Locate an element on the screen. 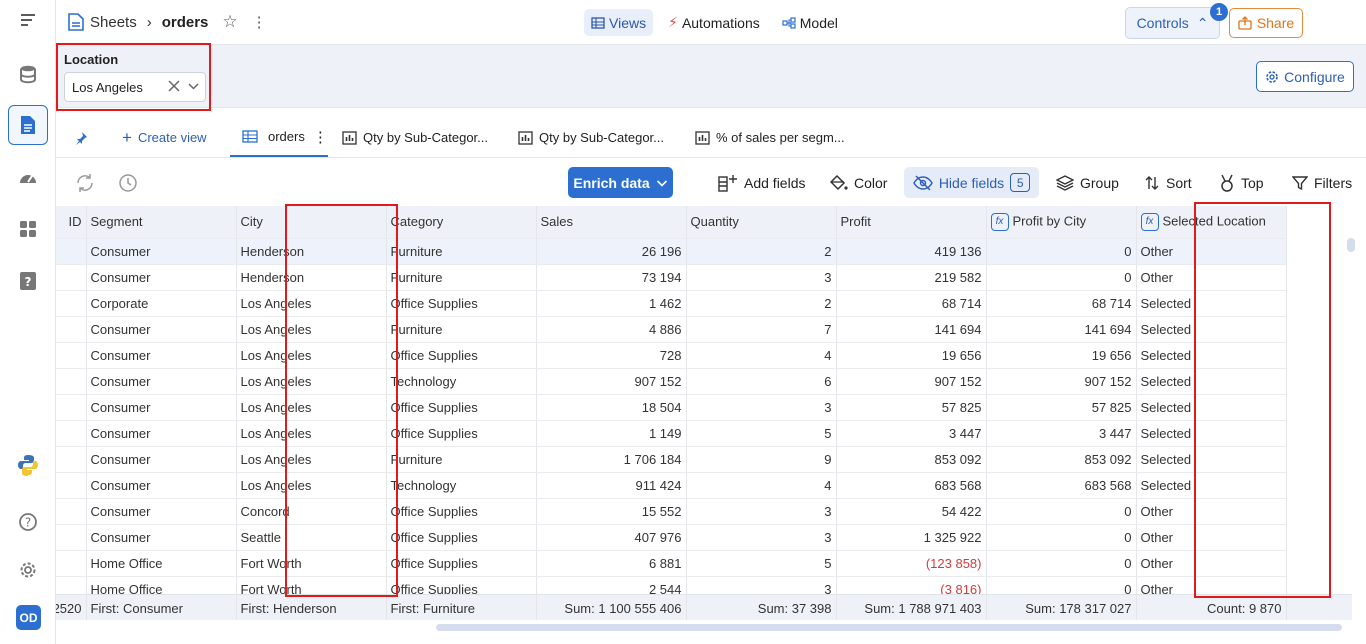 The width and height of the screenshot is (1366, 644). create-view-button: + Create view is located at coordinates (164, 137).